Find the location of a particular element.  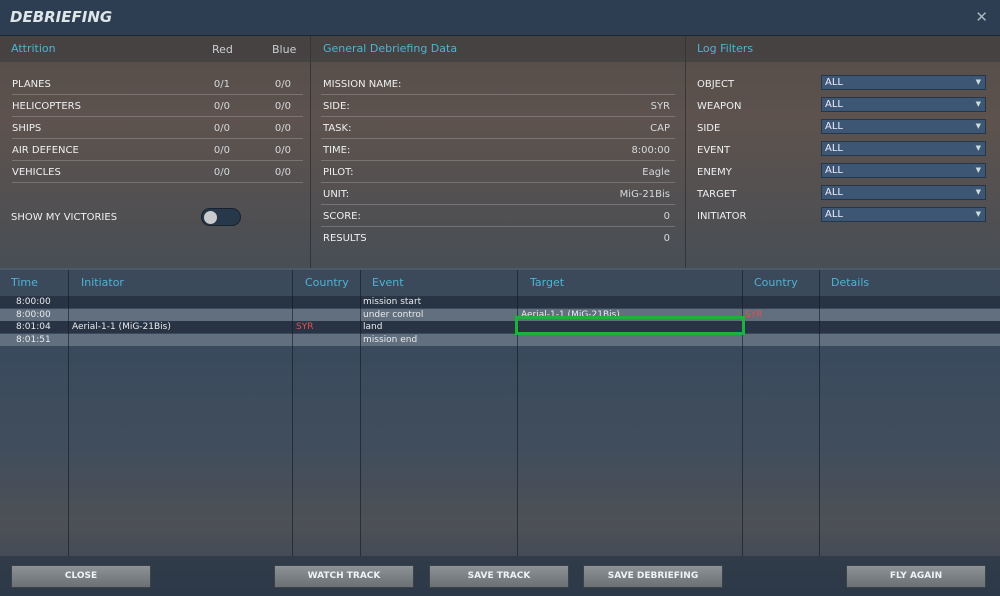

watch-track-button: WATCH TRACK is located at coordinates (344, 576).